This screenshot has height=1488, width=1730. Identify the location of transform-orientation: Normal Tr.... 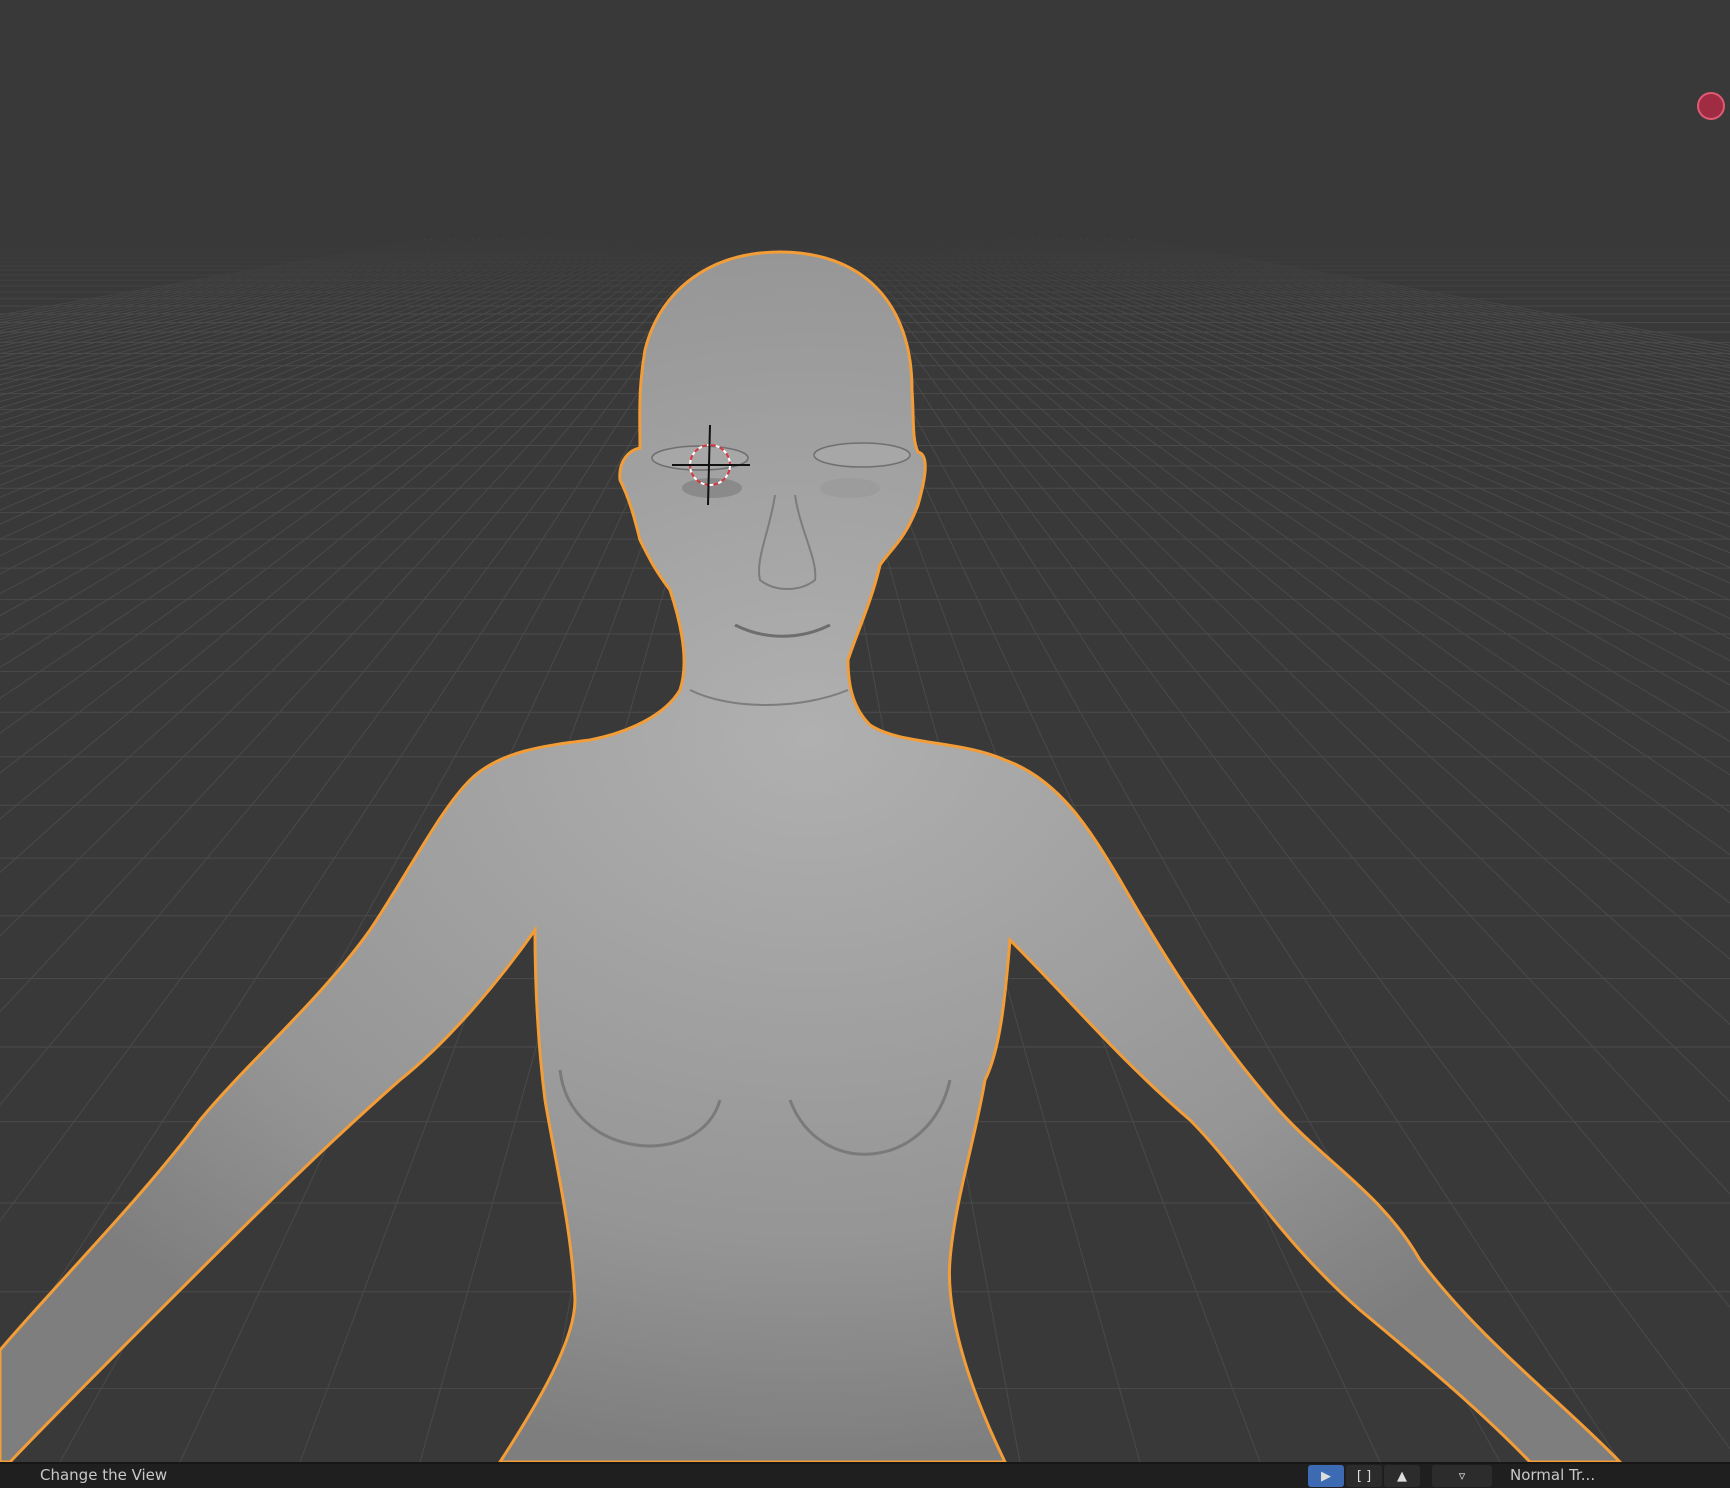
(1552, 1475).